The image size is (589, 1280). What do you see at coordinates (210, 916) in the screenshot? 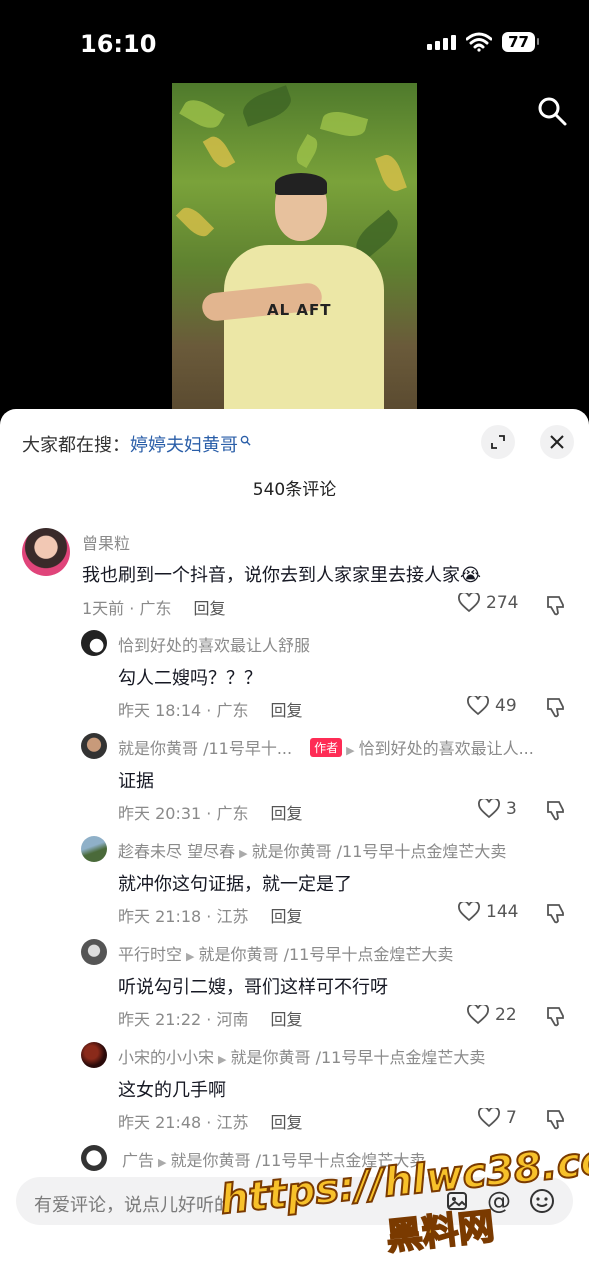
I see `reply-meta: 昨天 21:18 · 江苏 回复` at bounding box center [210, 916].